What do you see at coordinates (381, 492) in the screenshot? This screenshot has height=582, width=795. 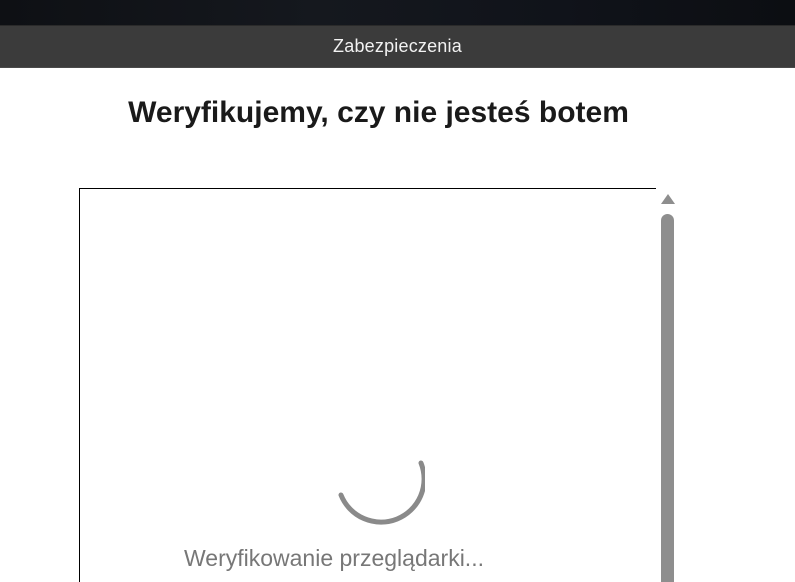 I see `loading-spinner-icon` at bounding box center [381, 492].